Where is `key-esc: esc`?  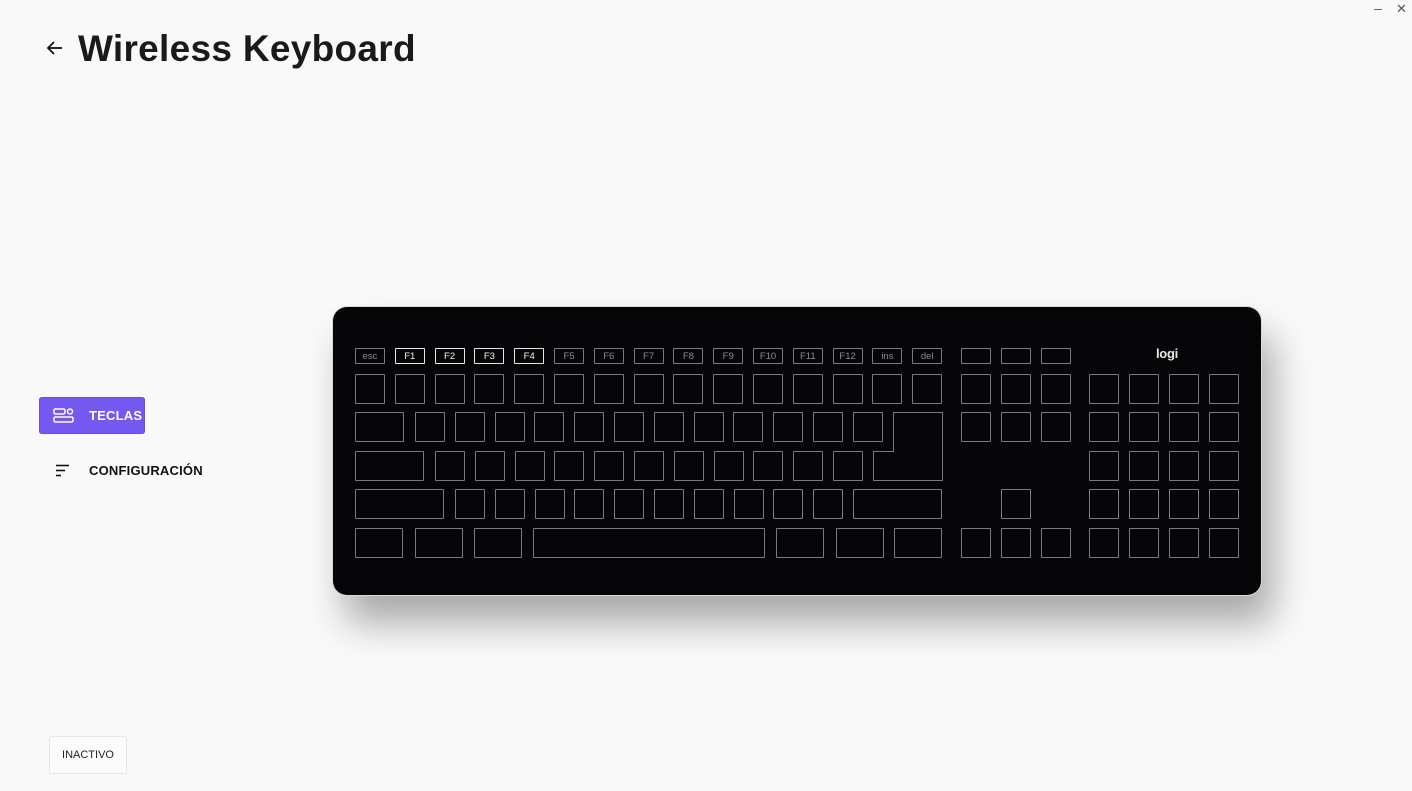 key-esc: esc is located at coordinates (370, 356).